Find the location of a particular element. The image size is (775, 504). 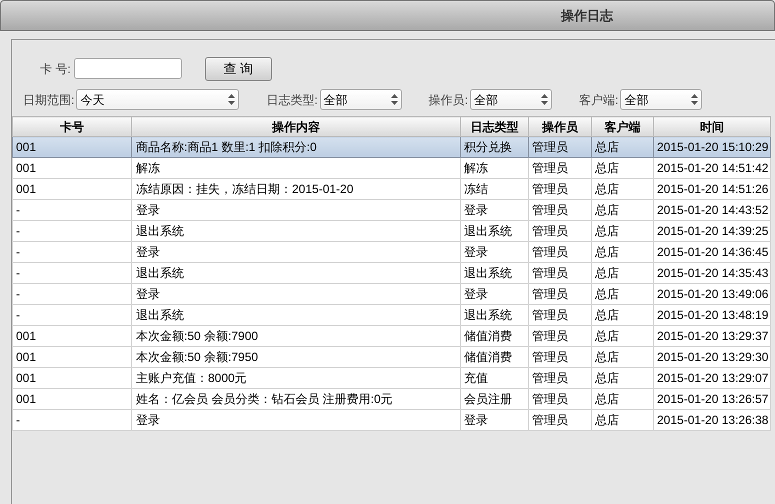

filter-label: 日期范围: is located at coordinates (48, 100).